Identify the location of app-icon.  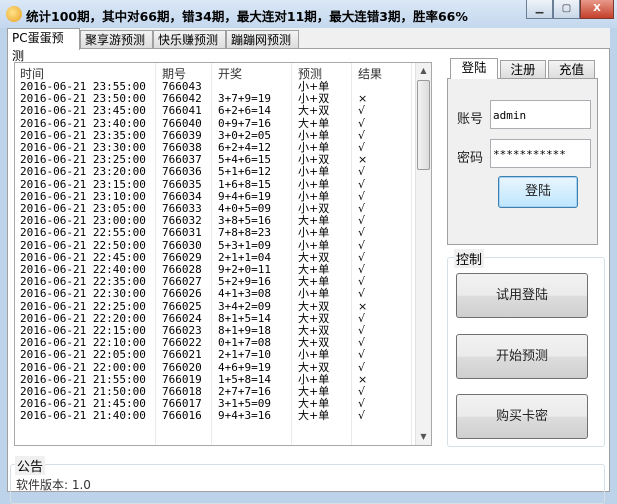
(14, 14).